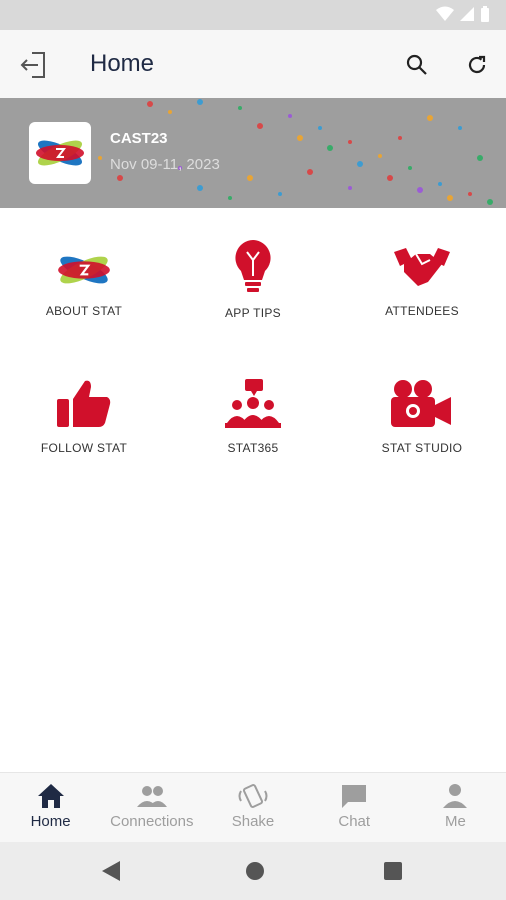 The image size is (506, 900). Describe the element at coordinates (165, 164) in the screenshot. I see `event-dates: Nov 09-11, 2023` at that location.